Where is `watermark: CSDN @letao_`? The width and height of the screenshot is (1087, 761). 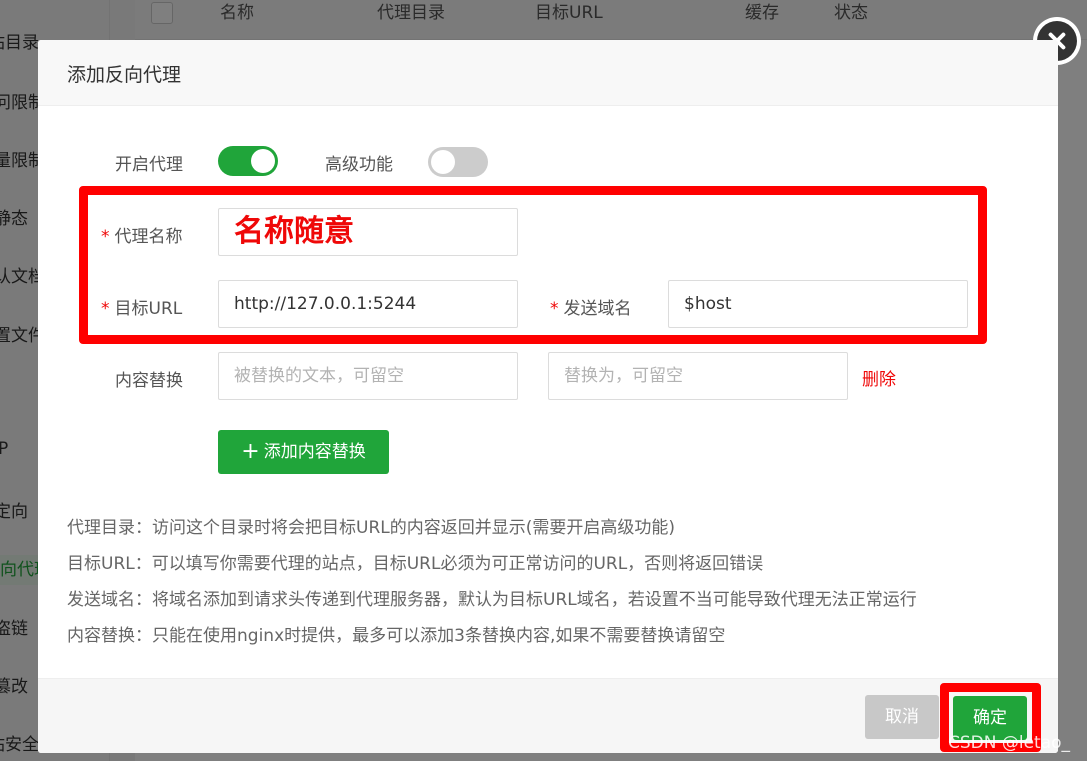
watermark: CSDN @letao_ is located at coordinates (1009, 743).